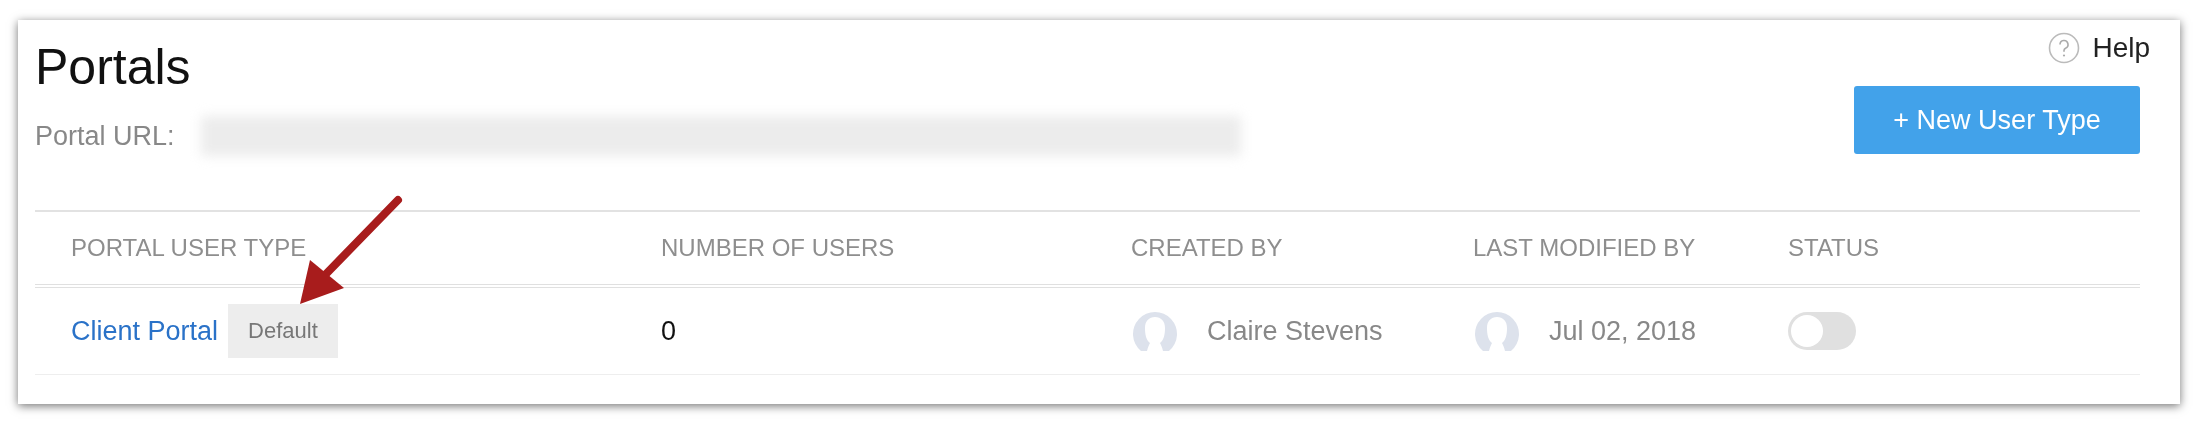  Describe the element at coordinates (1585, 248) in the screenshot. I see `column-header: LAST MODIFIED BY` at that location.